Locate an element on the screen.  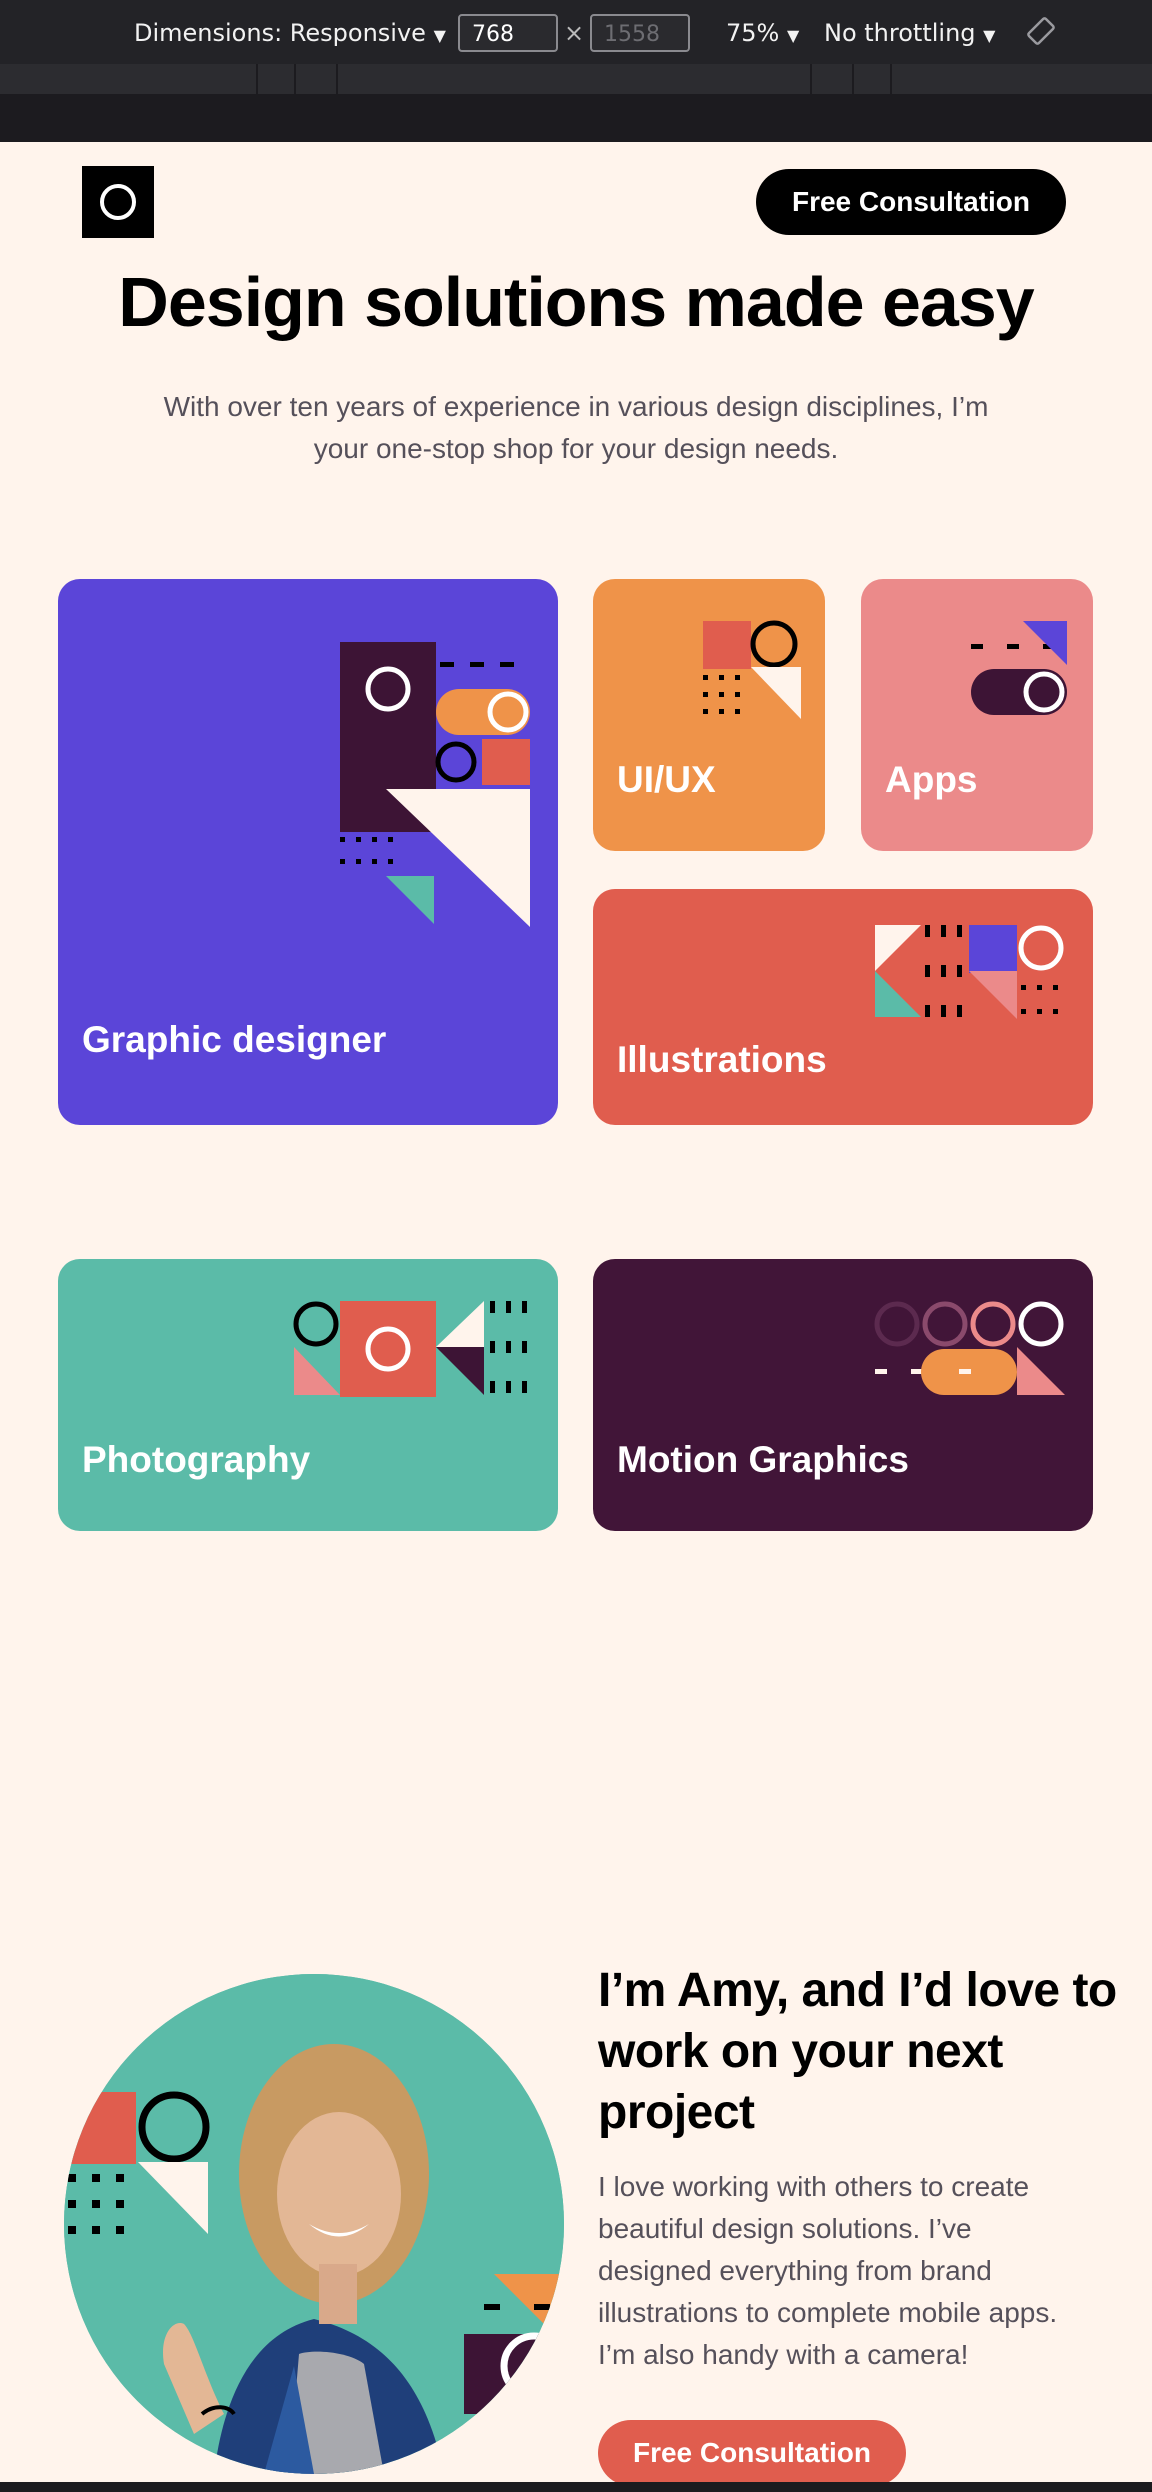
zoom-dropdown: 75% ▼ is located at coordinates (762, 34).